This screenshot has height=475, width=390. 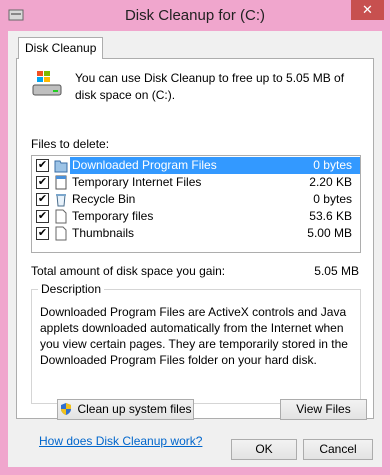 I want to click on list-item: ✔ Downloaded Program Files 0 bytes, so click(x=196, y=165).